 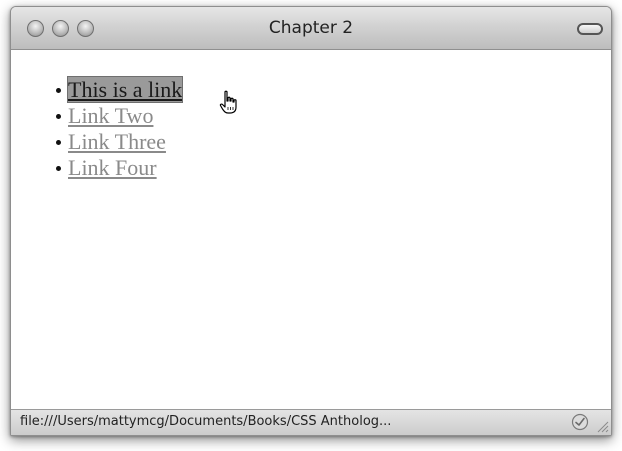 I want to click on title-bar: Chapter 2, so click(x=311, y=28).